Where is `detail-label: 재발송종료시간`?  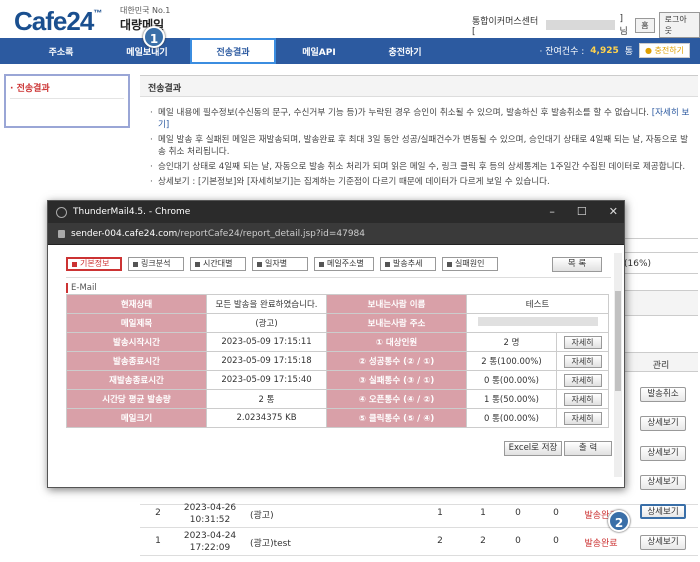 detail-label: 재발송종료시간 is located at coordinates (136, 380).